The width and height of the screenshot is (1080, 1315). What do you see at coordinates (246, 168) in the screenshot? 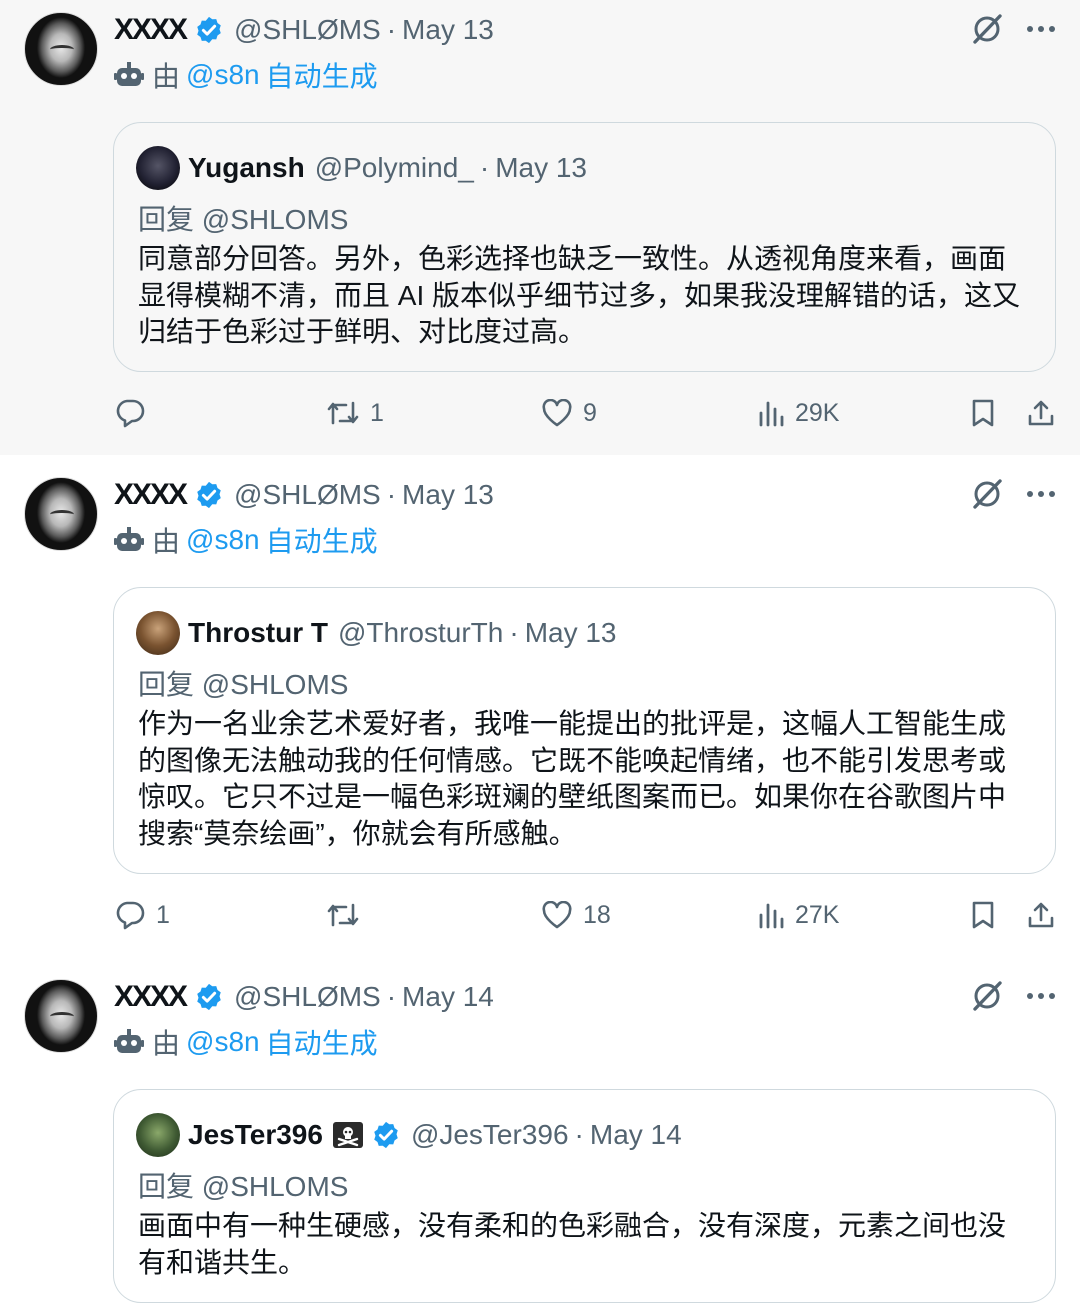
I see `quote-author-name: Yugansh` at bounding box center [246, 168].